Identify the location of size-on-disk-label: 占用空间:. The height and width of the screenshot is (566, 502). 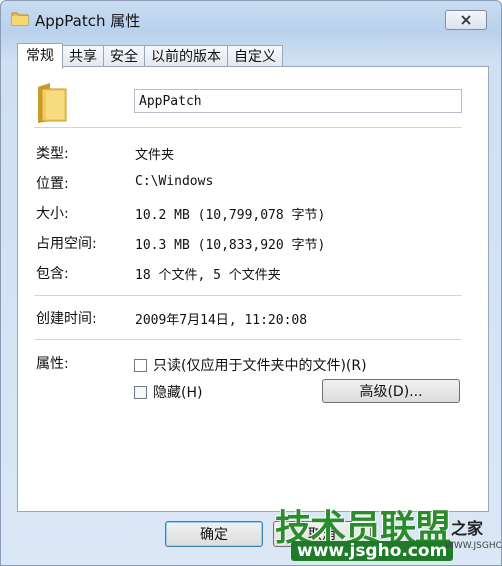
(66, 244).